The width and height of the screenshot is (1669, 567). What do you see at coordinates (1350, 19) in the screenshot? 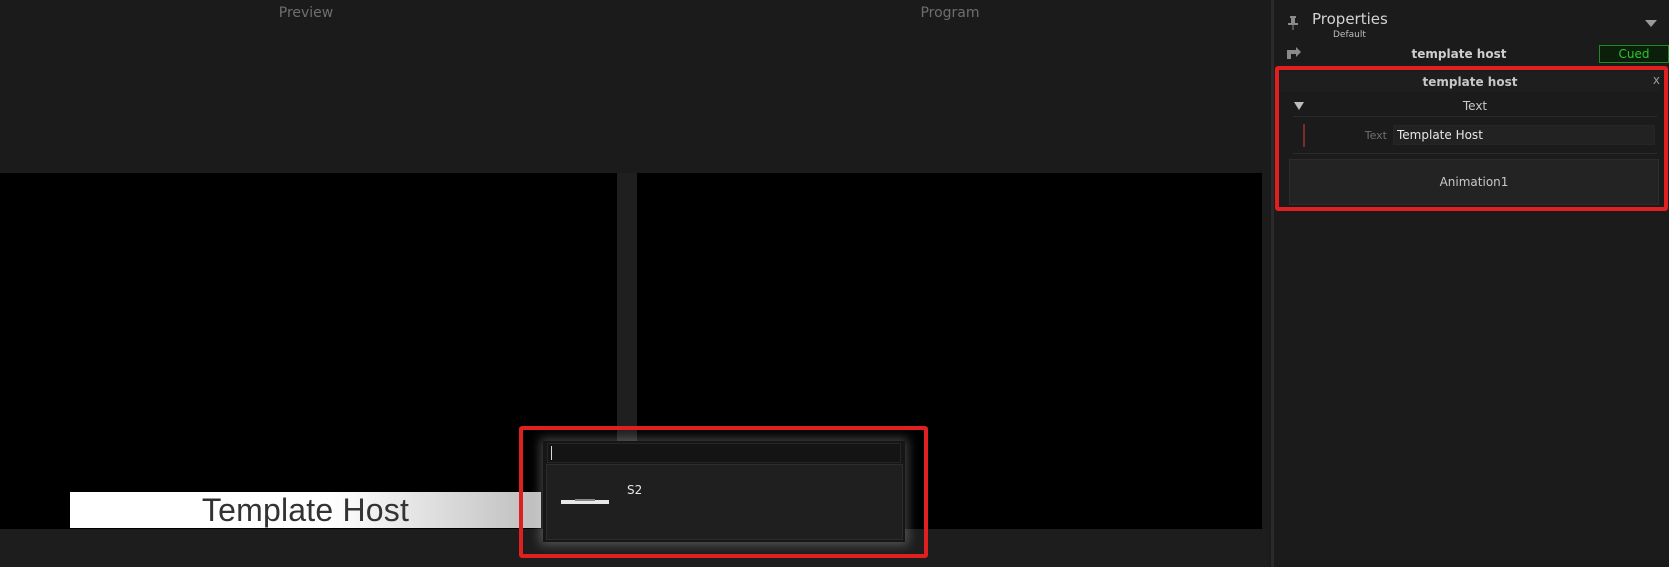
I see `properties-title: Properties` at bounding box center [1350, 19].